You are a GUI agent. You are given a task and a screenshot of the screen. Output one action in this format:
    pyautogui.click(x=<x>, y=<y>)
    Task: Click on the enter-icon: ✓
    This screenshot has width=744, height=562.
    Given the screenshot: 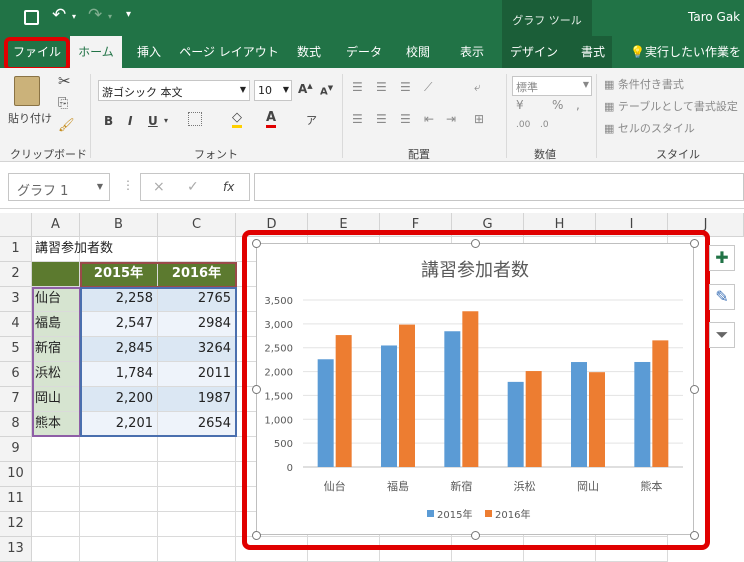 What is the action you would take?
    pyautogui.click(x=193, y=187)
    